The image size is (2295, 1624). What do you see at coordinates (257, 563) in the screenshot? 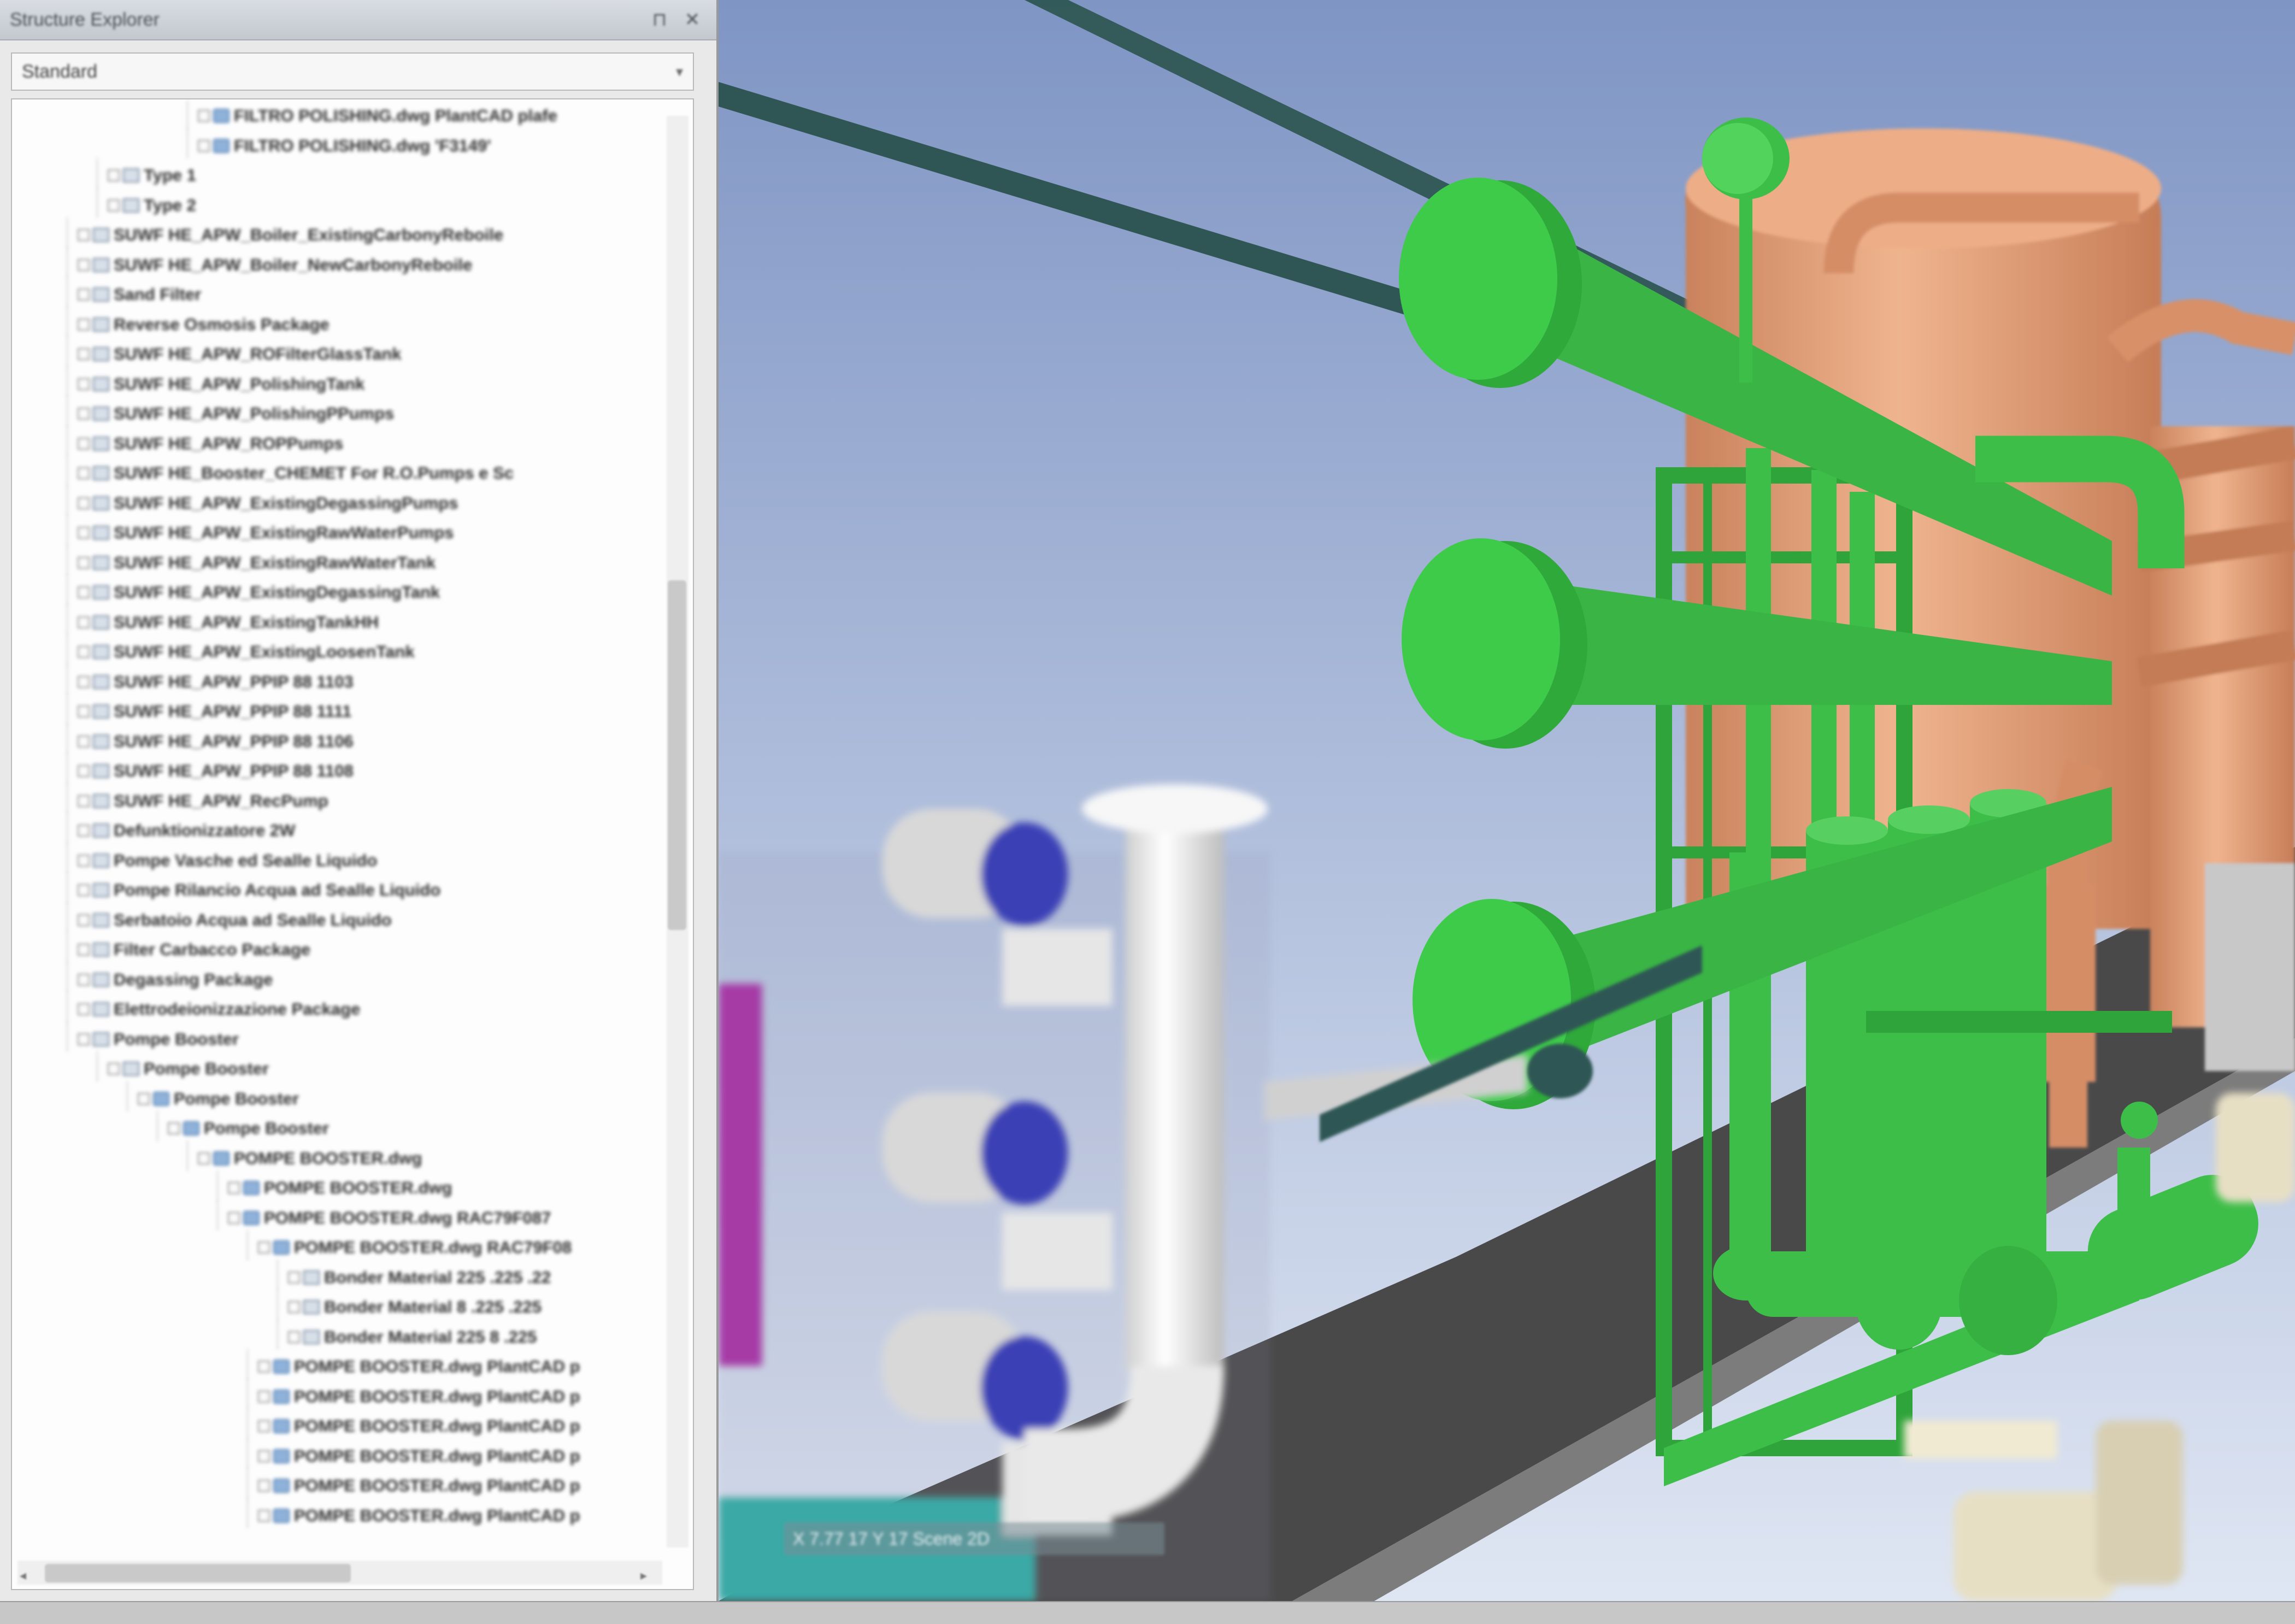
I see `tree-item: SUWF HE_APW_ExistingRawWaterTank` at bounding box center [257, 563].